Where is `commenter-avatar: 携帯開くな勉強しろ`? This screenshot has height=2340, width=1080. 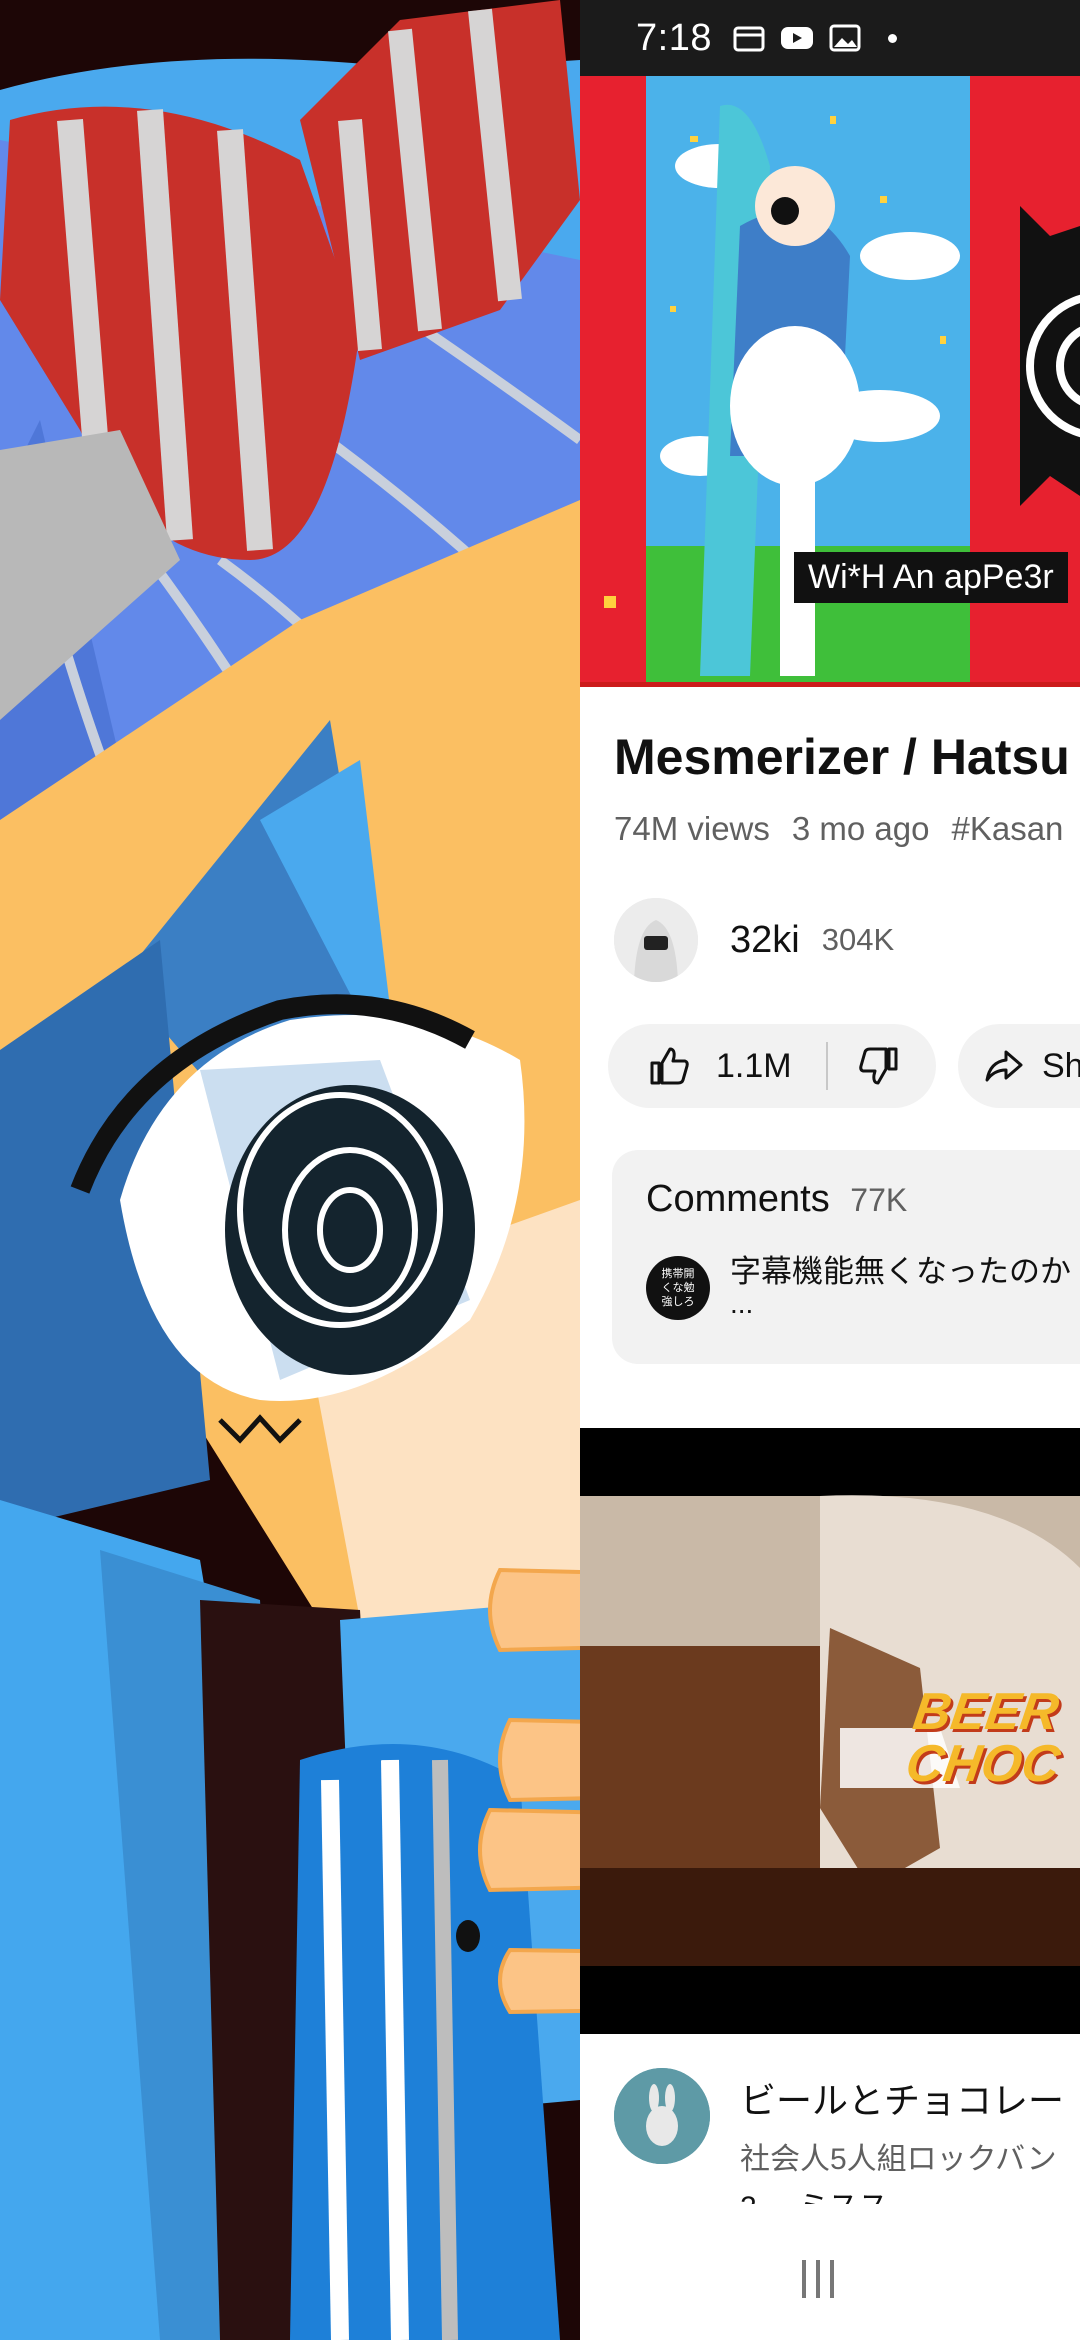
commenter-avatar: 携帯開くな勉強しろ is located at coordinates (678, 1288).